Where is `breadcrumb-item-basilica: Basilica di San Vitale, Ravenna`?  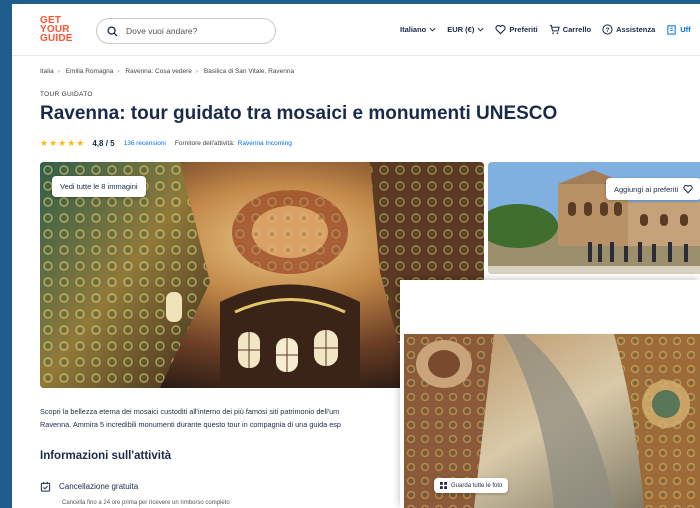
breadcrumb-item-basilica: Basilica di San Vitale, Ravenna is located at coordinates (249, 71).